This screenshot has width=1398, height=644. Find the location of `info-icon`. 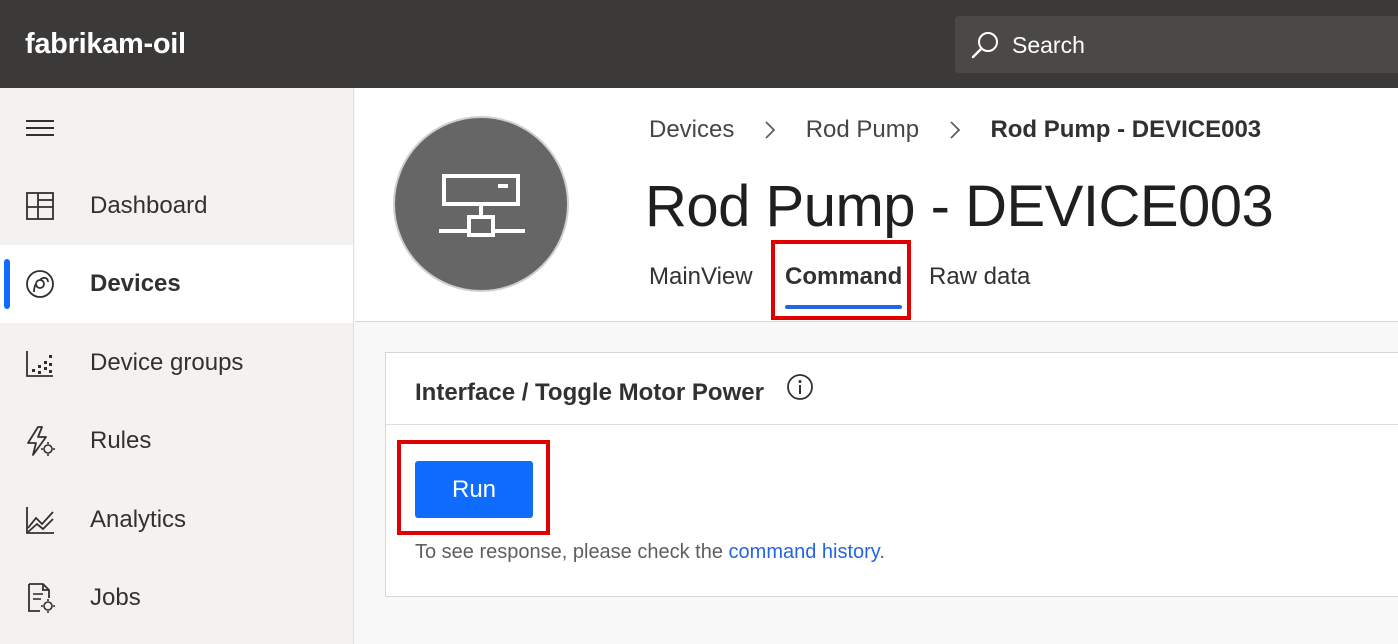

info-icon is located at coordinates (800, 387).